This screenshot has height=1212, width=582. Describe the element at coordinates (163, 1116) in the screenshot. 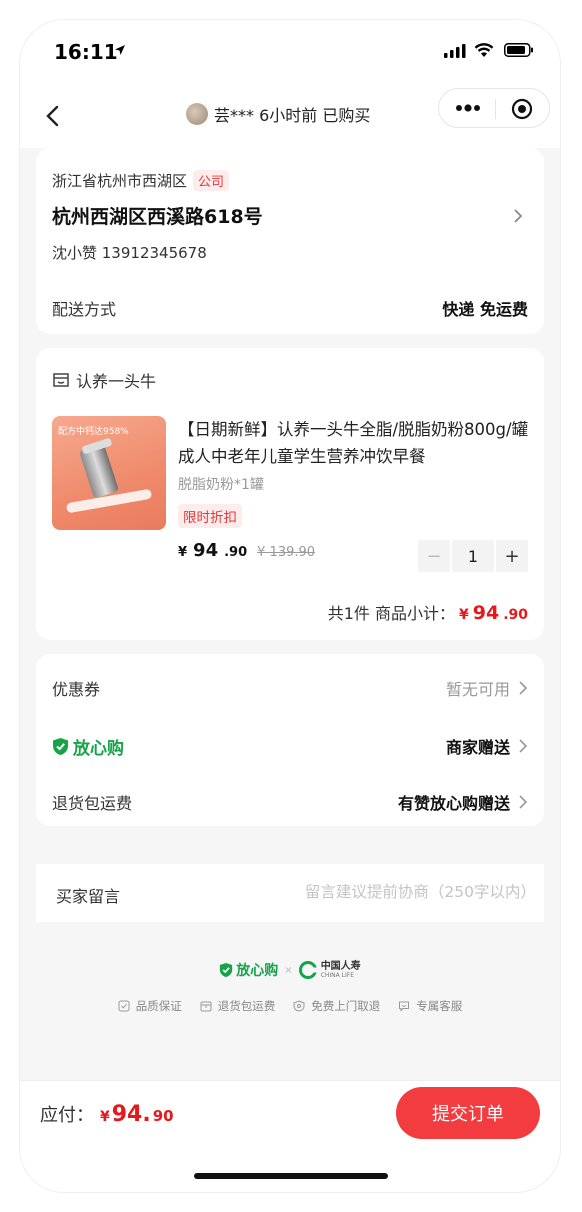

I see `pay-decimal: 90` at that location.